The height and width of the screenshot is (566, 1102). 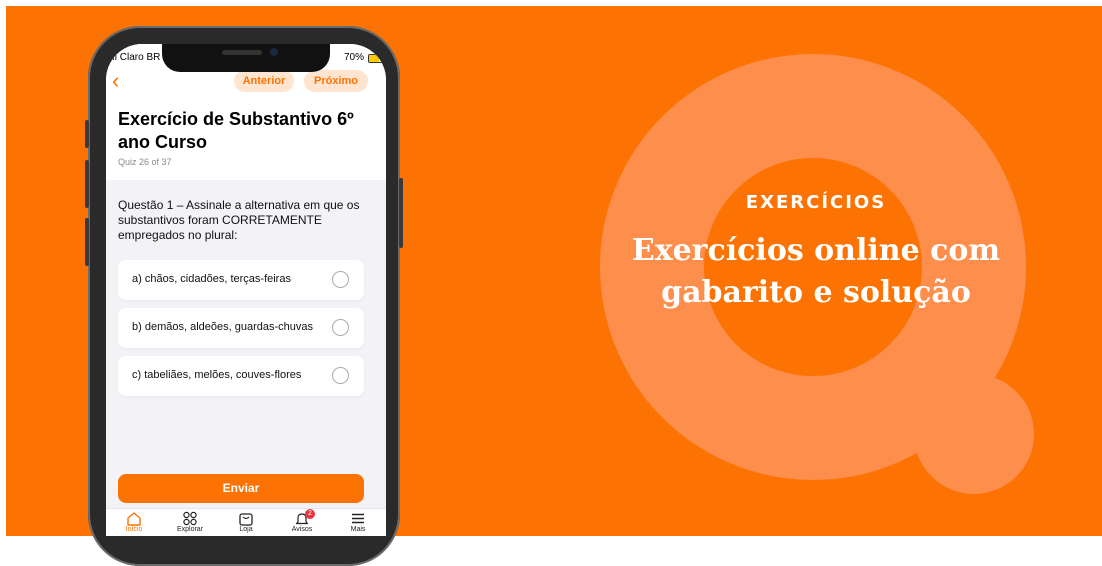 I want to click on notification-badge: 2, so click(x=310, y=514).